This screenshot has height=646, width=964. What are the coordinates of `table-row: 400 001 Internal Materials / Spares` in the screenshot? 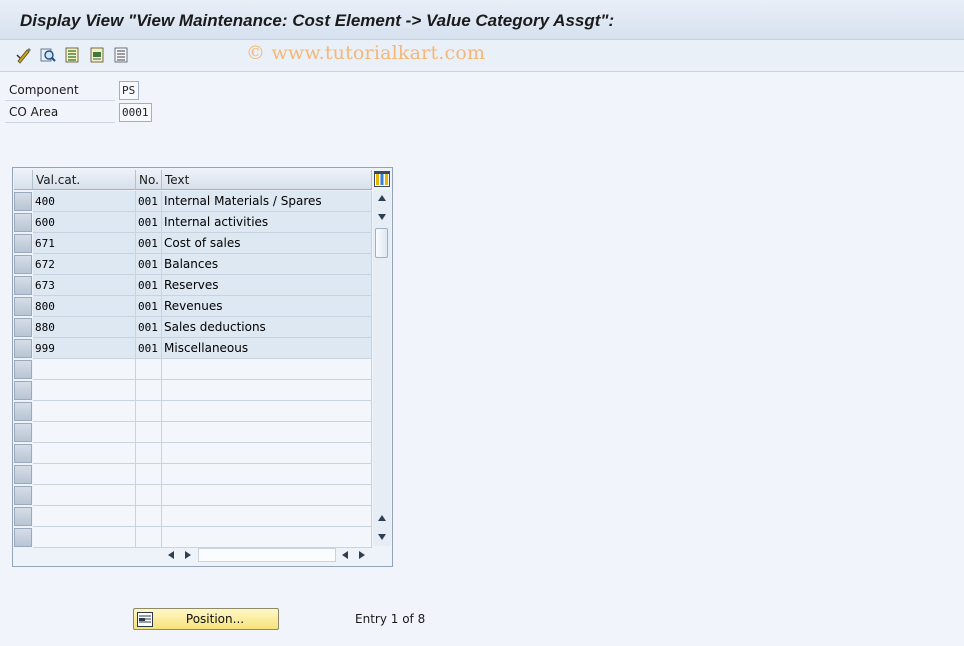 It's located at (192, 201).